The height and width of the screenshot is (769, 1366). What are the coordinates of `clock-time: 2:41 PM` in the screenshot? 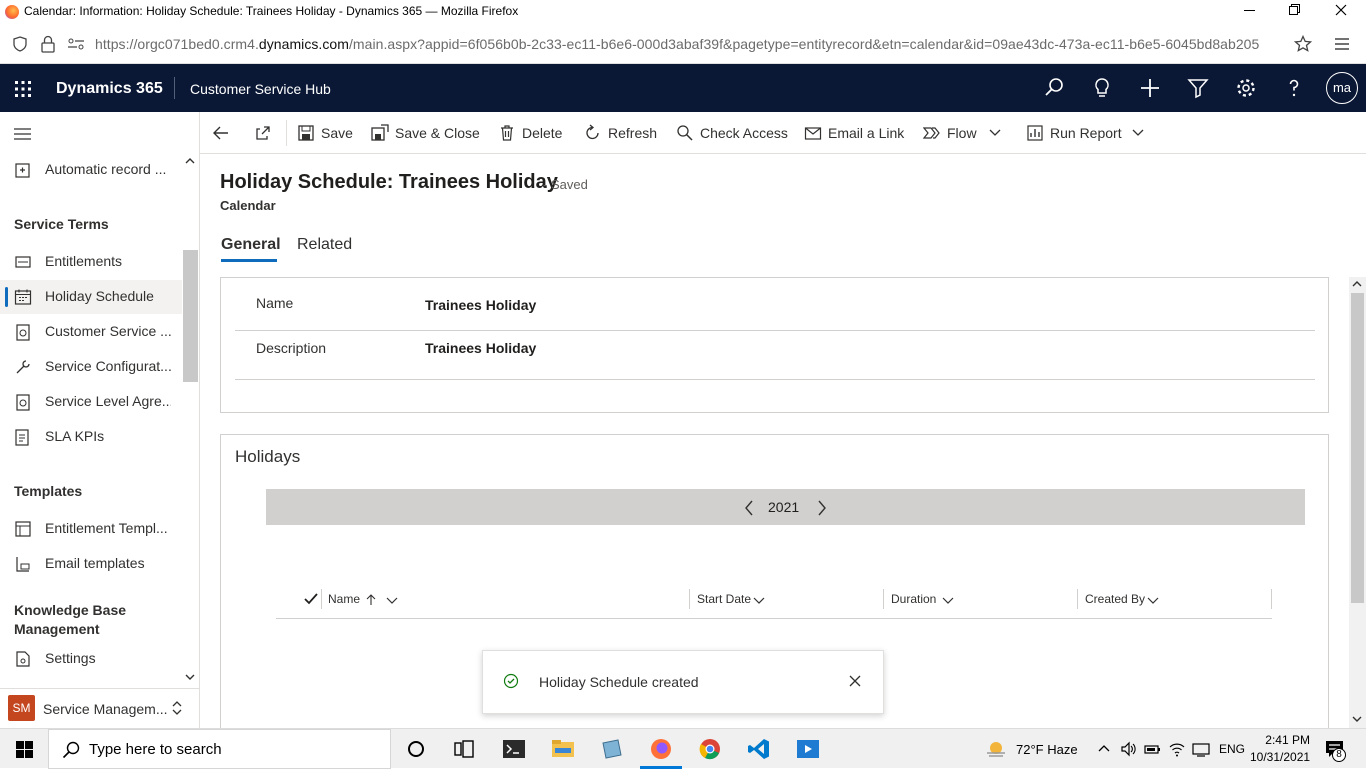 It's located at (1286, 740).